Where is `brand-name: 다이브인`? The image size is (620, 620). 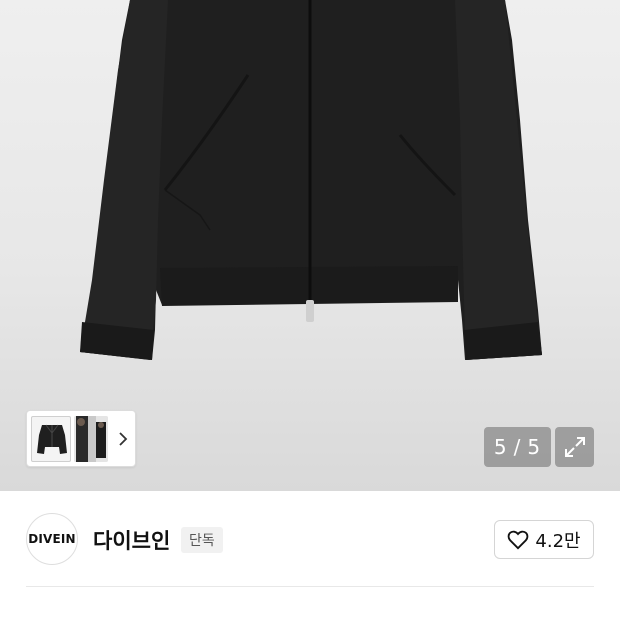
brand-name: 다이브인 is located at coordinates (131, 540).